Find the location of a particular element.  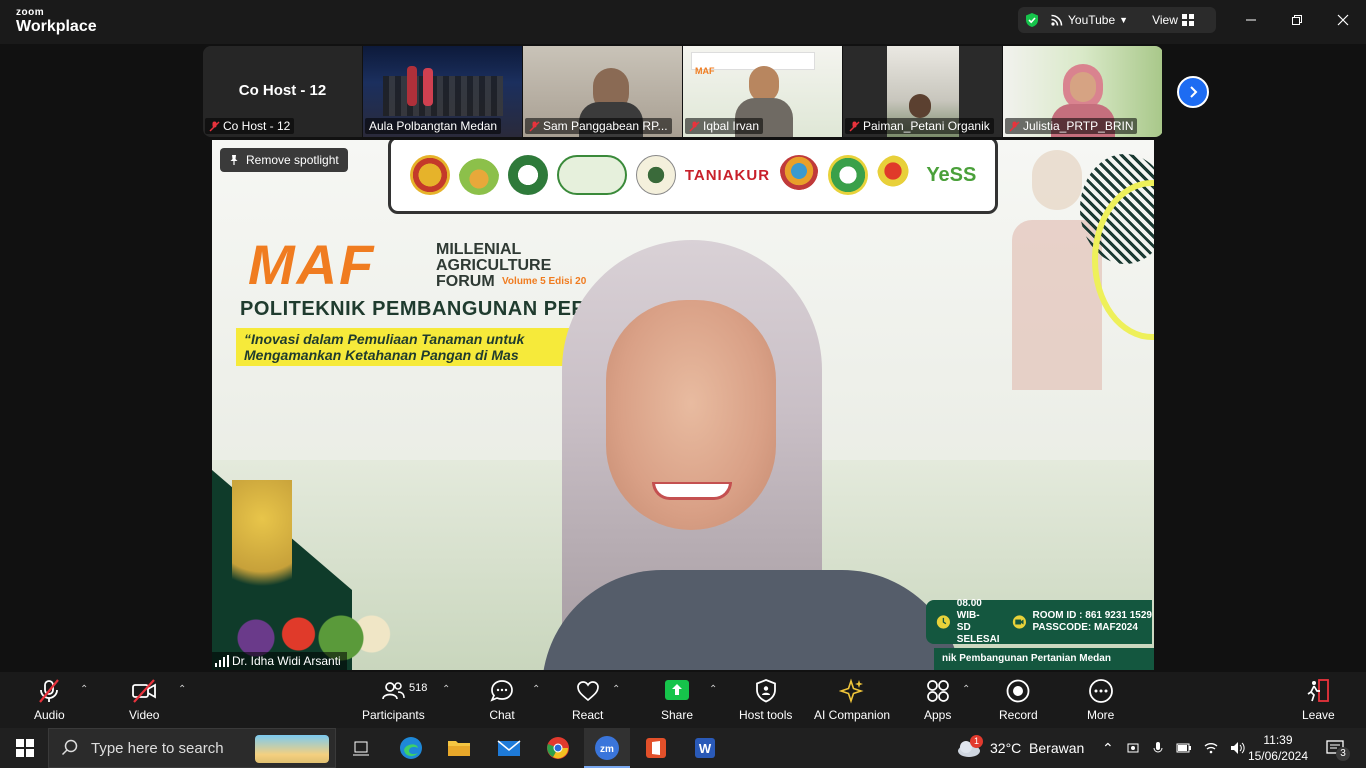

volume-icon is located at coordinates (1238, 748).